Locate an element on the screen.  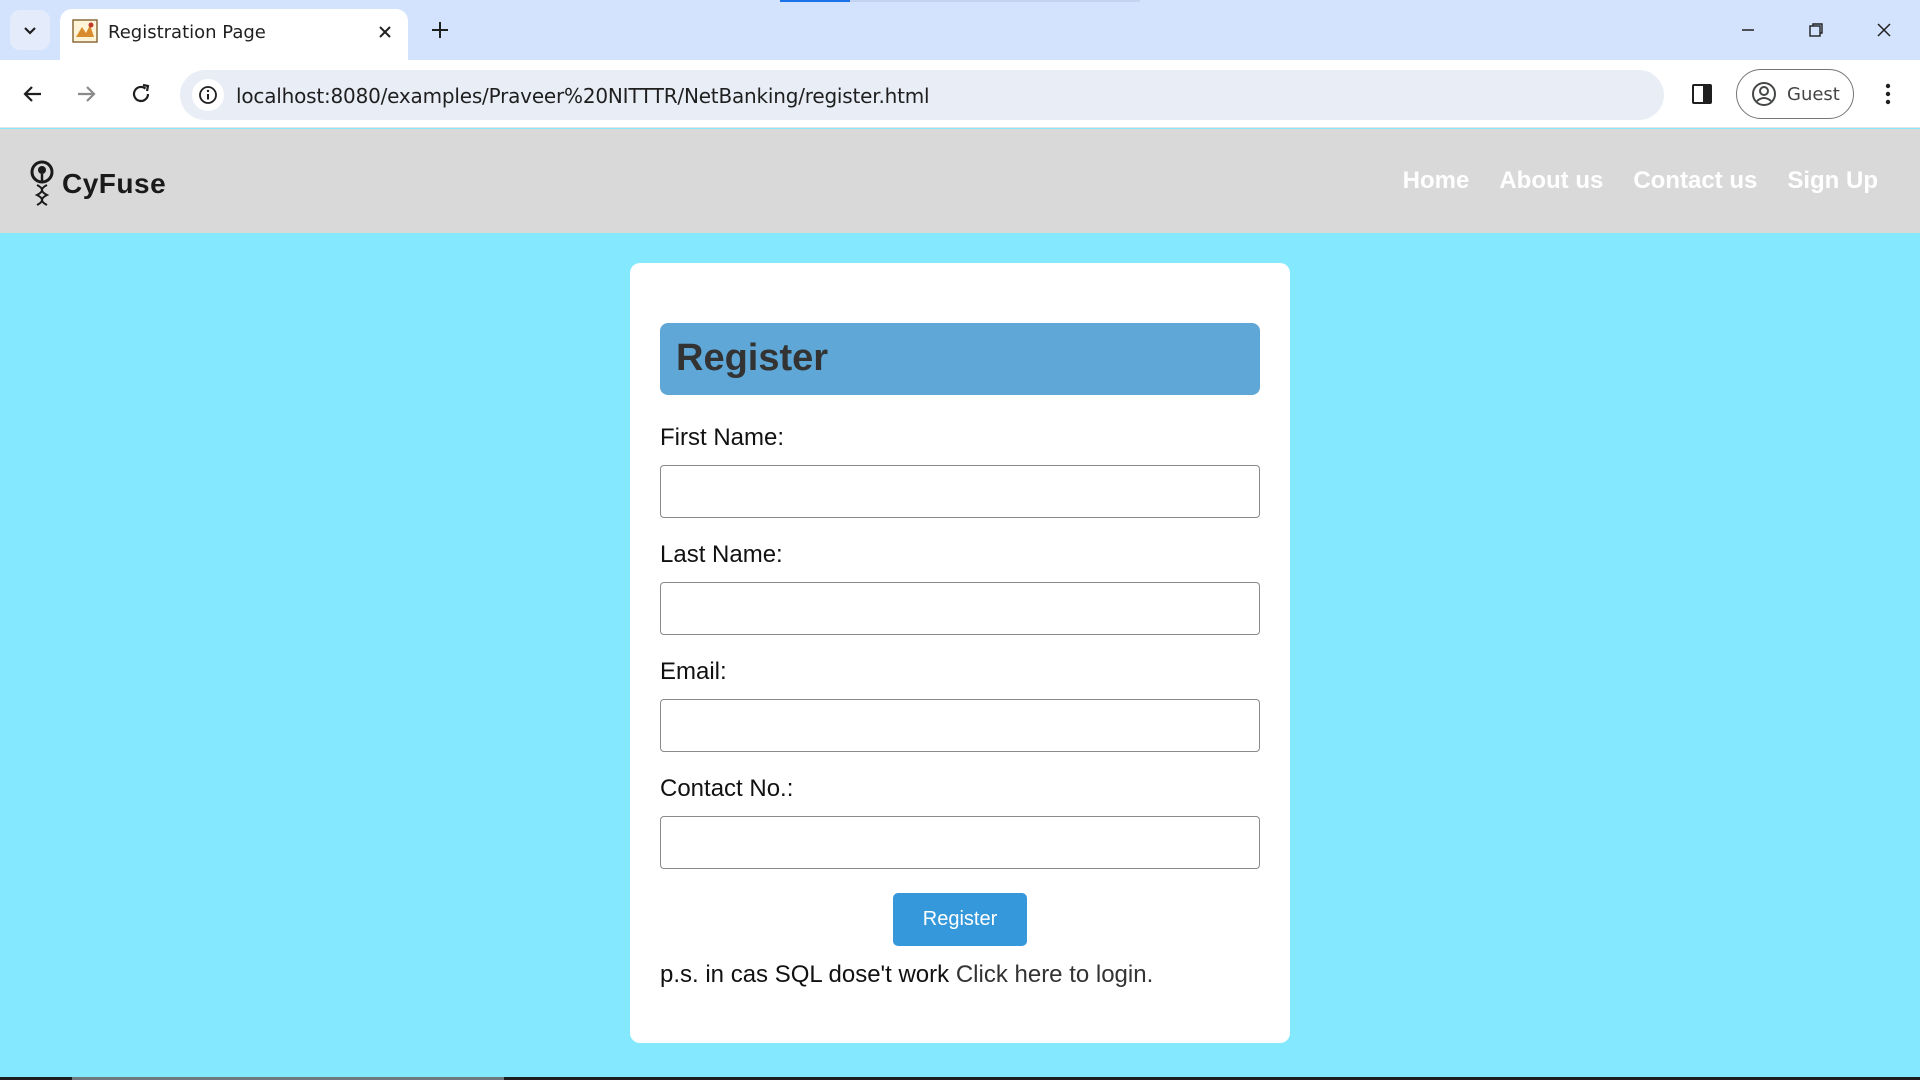
brand: CyFuse is located at coordinates (97, 184).